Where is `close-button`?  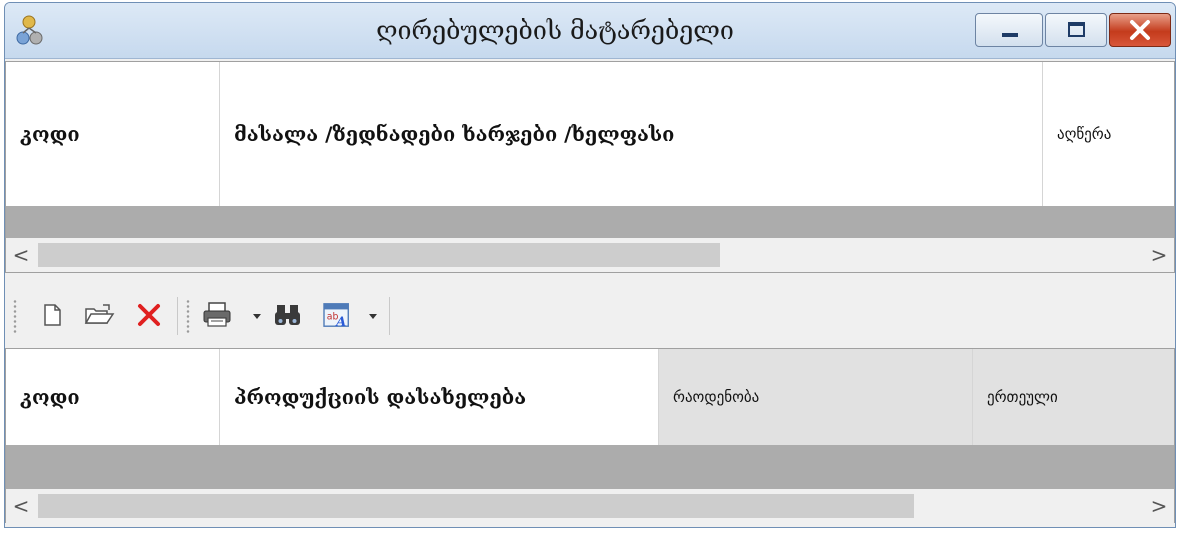 close-button is located at coordinates (1140, 30).